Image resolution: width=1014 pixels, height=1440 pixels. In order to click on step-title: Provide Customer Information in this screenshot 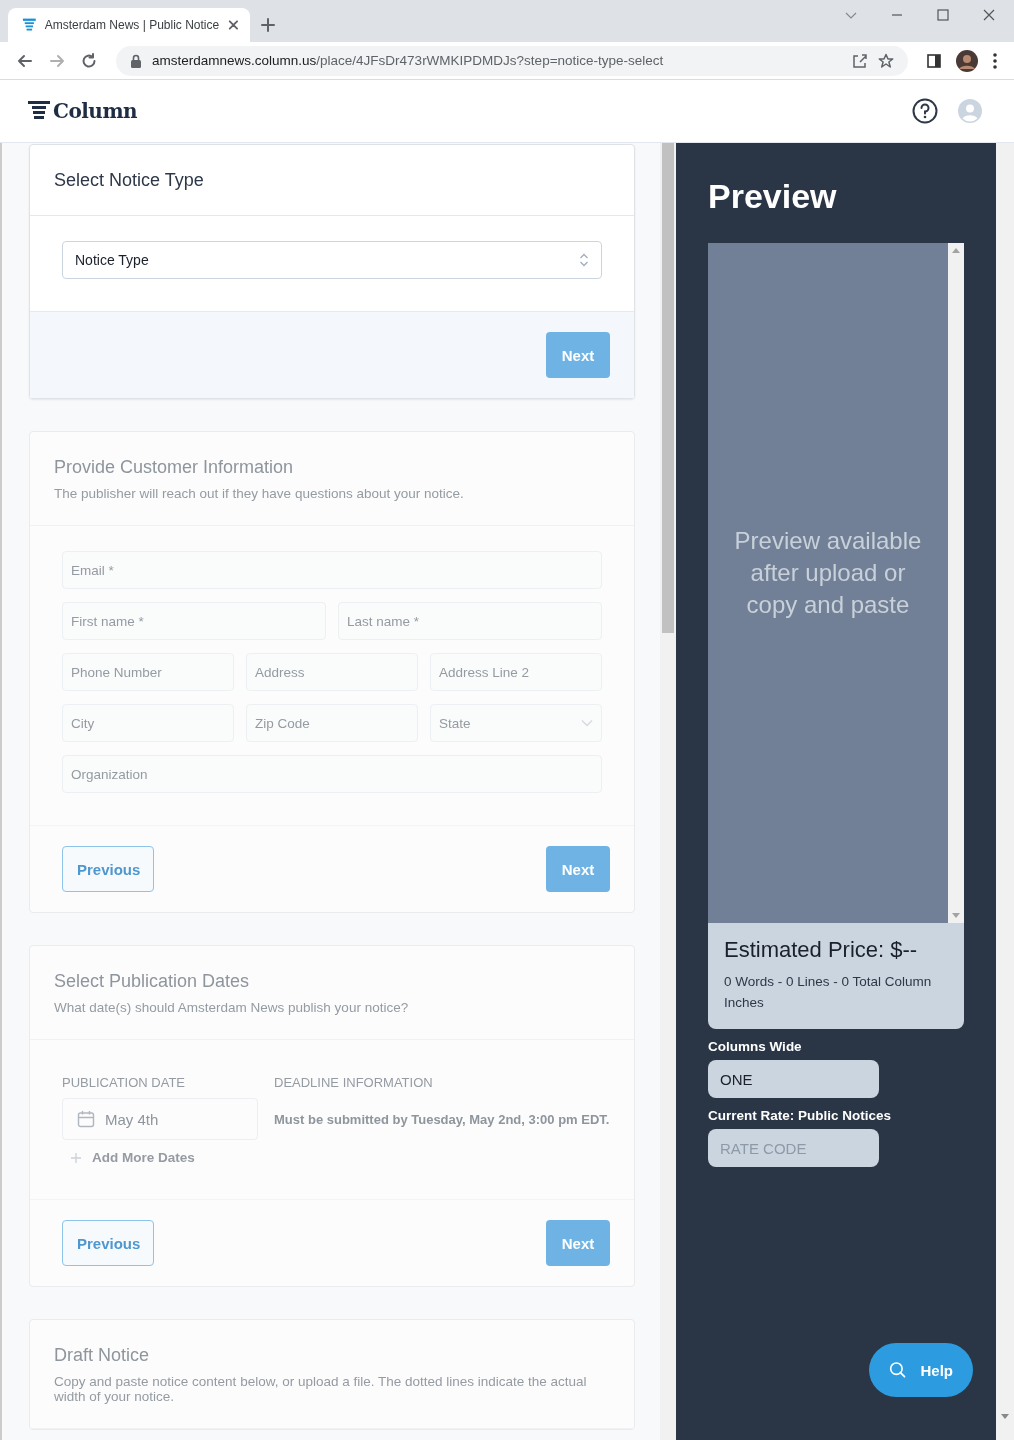, I will do `click(174, 467)`.